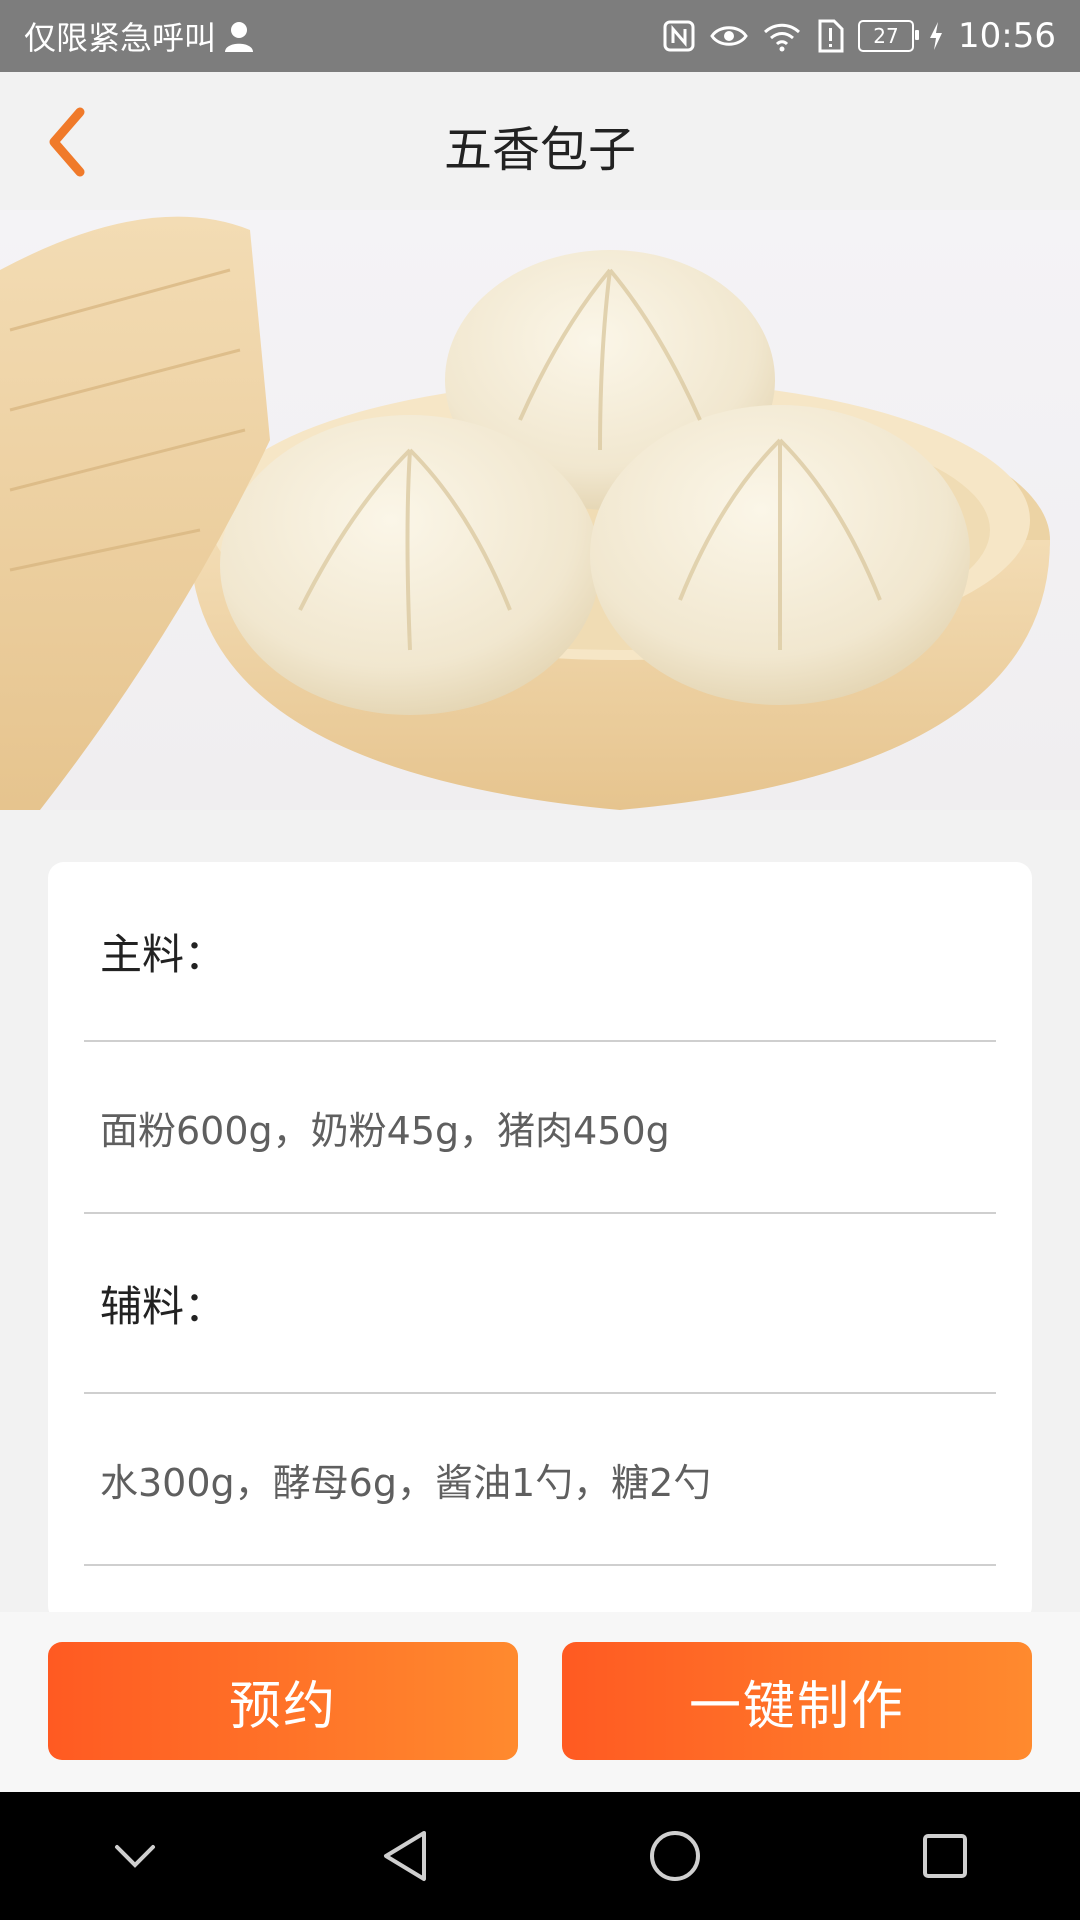 This screenshot has height=1920, width=1080. Describe the element at coordinates (406, 1482) in the screenshot. I see `sub-ingredients-list: 水300g，酵母6g，酱油1勺，糖2勺` at that location.